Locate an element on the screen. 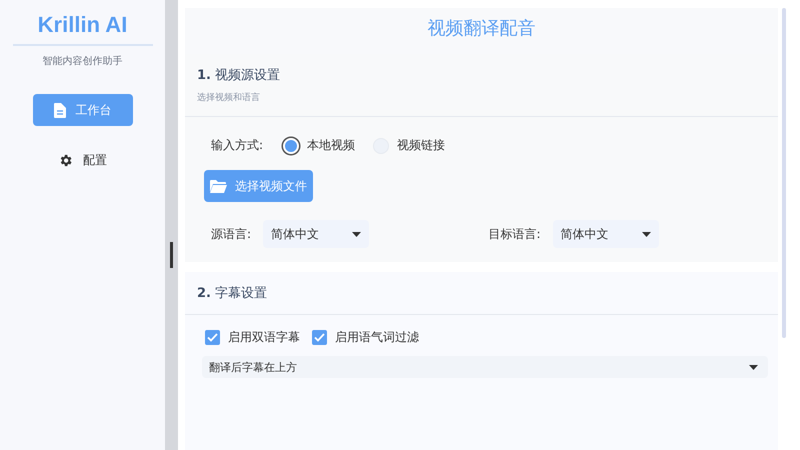  field-label: 目标语言: is located at coordinates (514, 234).